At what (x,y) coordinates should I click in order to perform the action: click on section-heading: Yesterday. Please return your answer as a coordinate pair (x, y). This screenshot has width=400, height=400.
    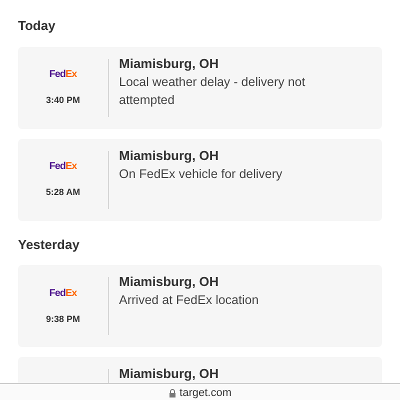
    Looking at the image, I should click on (49, 245).